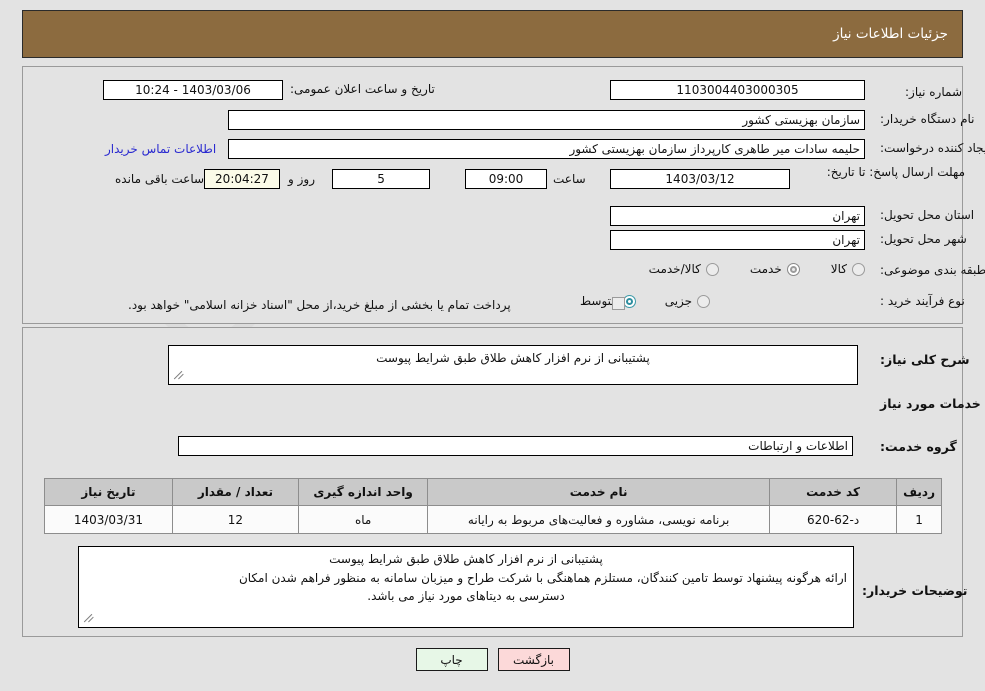 The width and height of the screenshot is (985, 691). Describe the element at coordinates (838, 269) in the screenshot. I see `radio-category-kala-label: کالا` at that location.